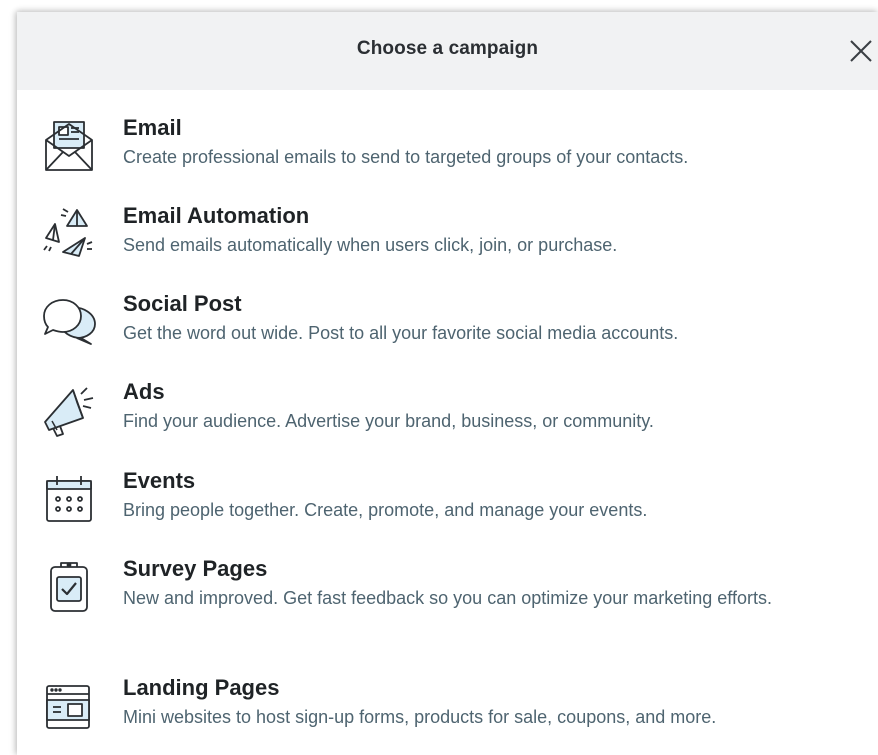  Describe the element at coordinates (69, 146) in the screenshot. I see `envelope-newsletter-icon` at that location.